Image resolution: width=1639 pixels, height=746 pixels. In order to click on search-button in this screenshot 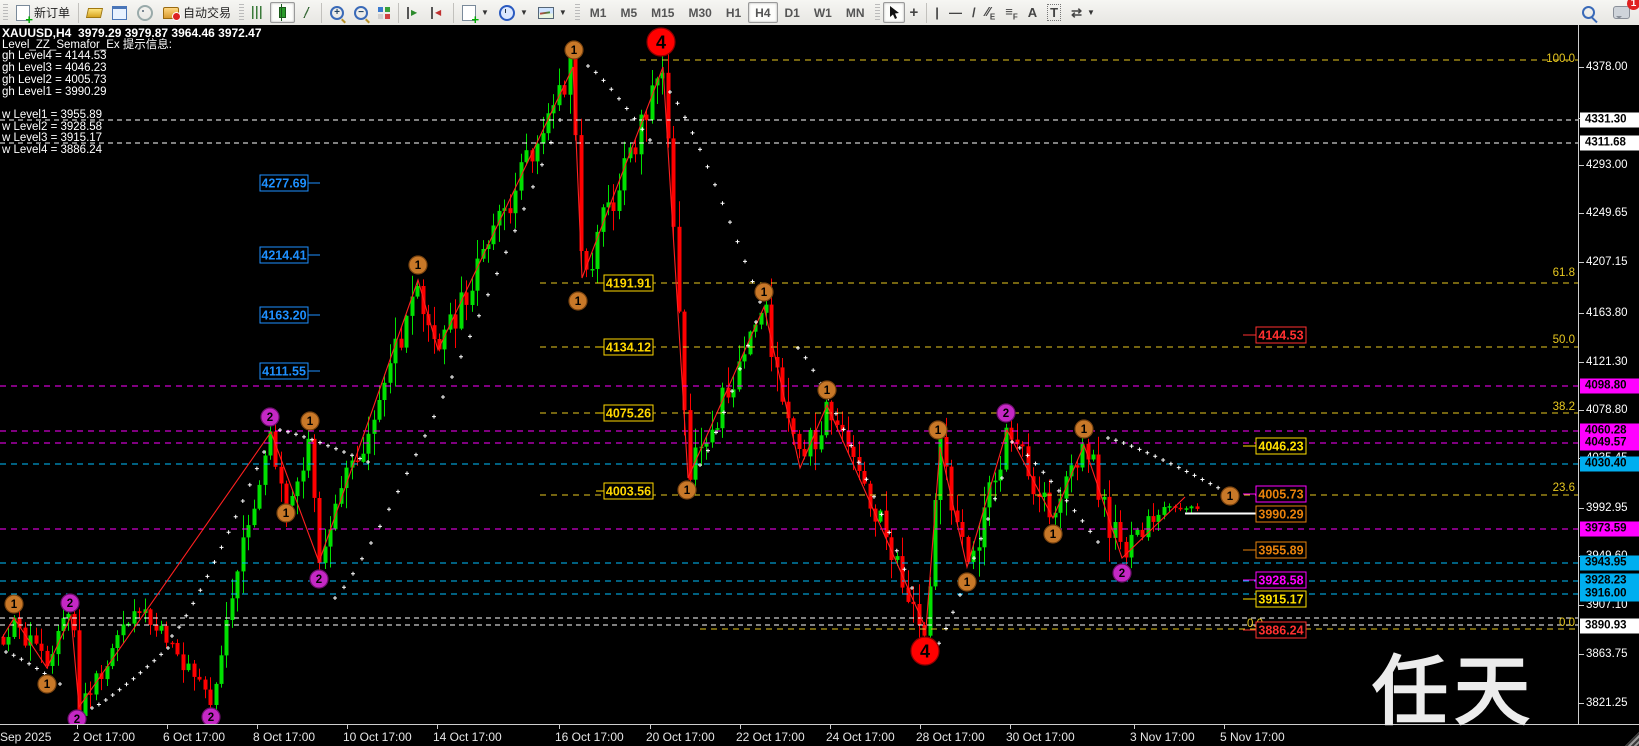, I will do `click(1588, 12)`.